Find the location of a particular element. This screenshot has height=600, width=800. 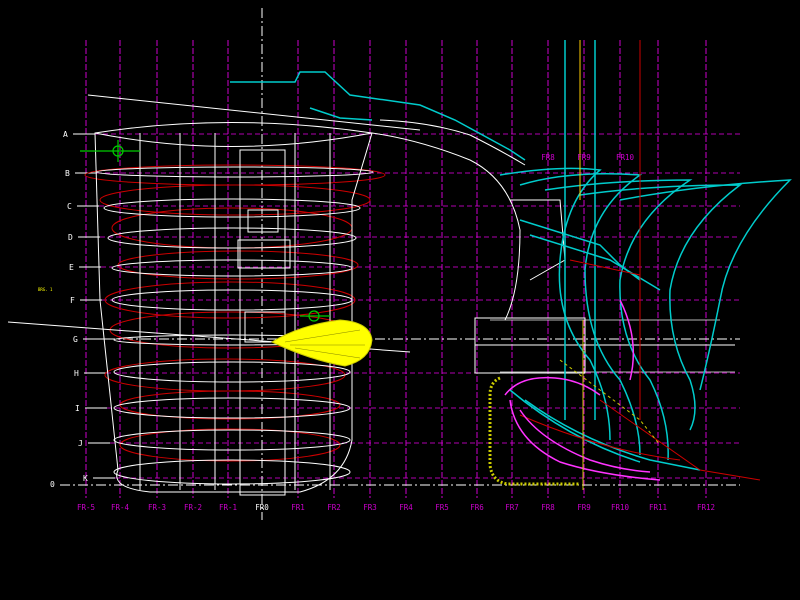

frame-label: FR5 is located at coordinates (442, 507).